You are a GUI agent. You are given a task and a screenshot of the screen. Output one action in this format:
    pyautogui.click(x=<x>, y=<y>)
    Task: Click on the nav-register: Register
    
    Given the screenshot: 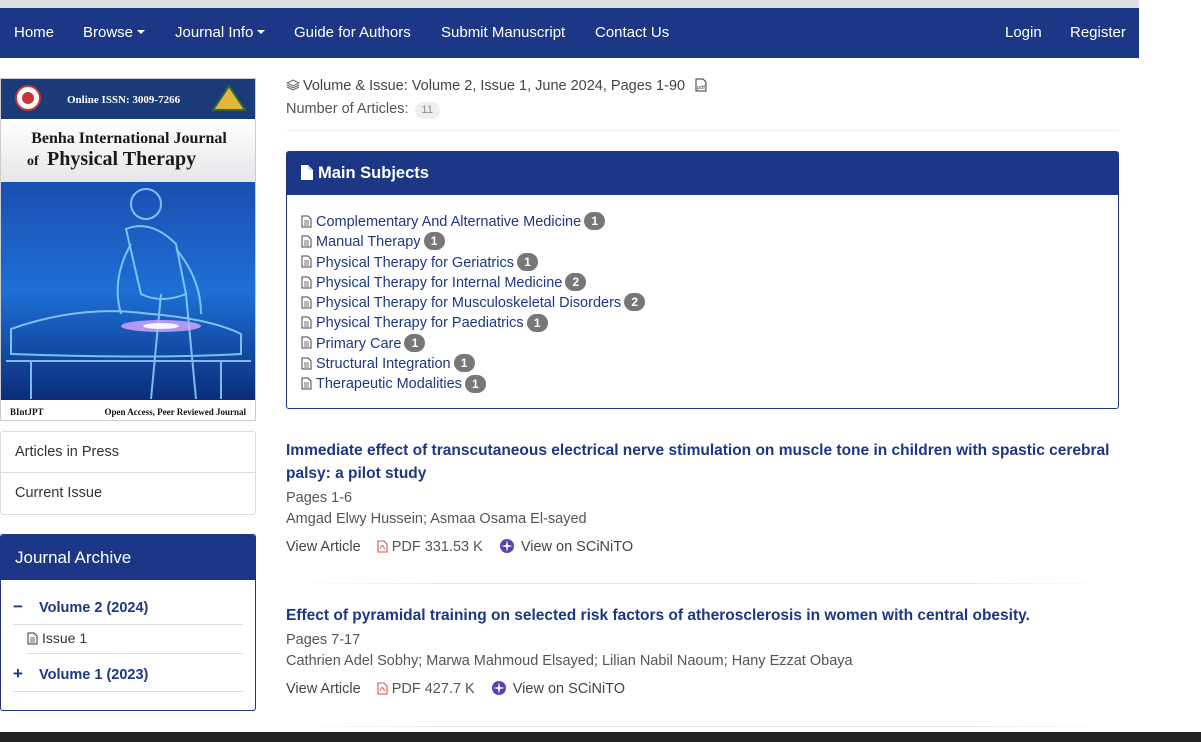 What is the action you would take?
    pyautogui.click(x=1098, y=33)
    